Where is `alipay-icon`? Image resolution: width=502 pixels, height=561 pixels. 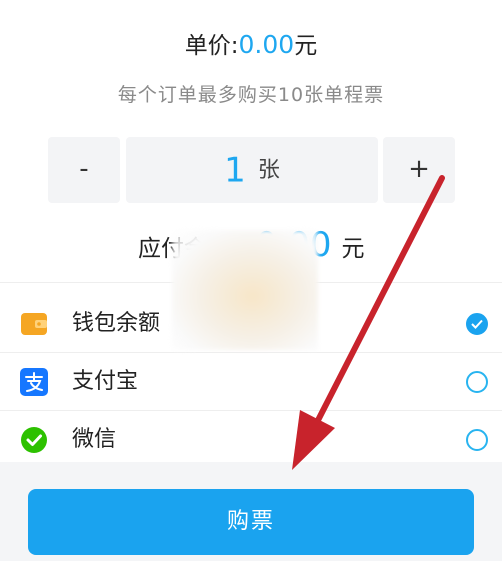 alipay-icon is located at coordinates (34, 382).